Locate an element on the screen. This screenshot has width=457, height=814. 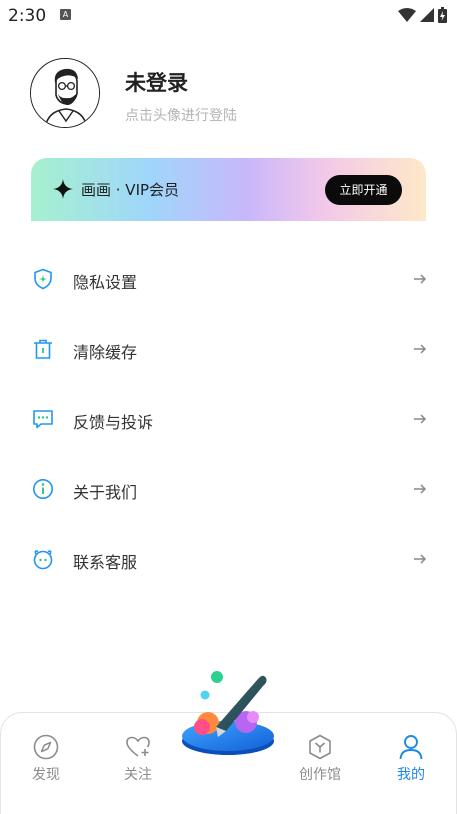
menu-label: 关于我们 is located at coordinates (105, 492).